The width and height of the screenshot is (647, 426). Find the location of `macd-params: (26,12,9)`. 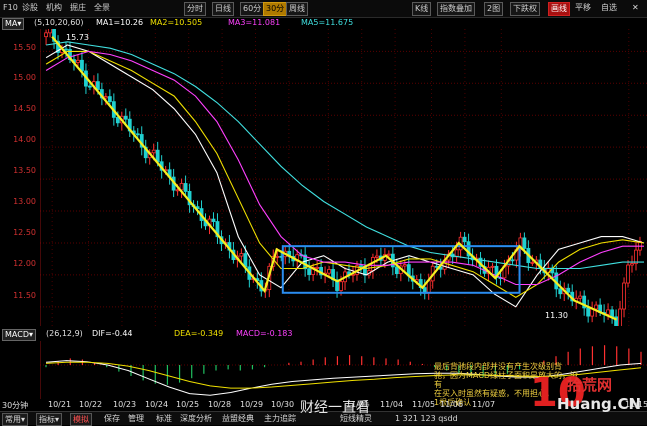

macd-params: (26,12,9) is located at coordinates (64, 333).